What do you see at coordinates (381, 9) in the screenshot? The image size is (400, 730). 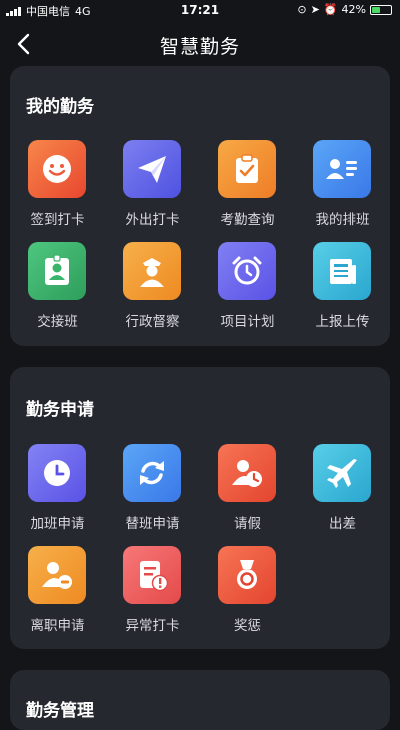 I see `battery-icon` at bounding box center [381, 9].